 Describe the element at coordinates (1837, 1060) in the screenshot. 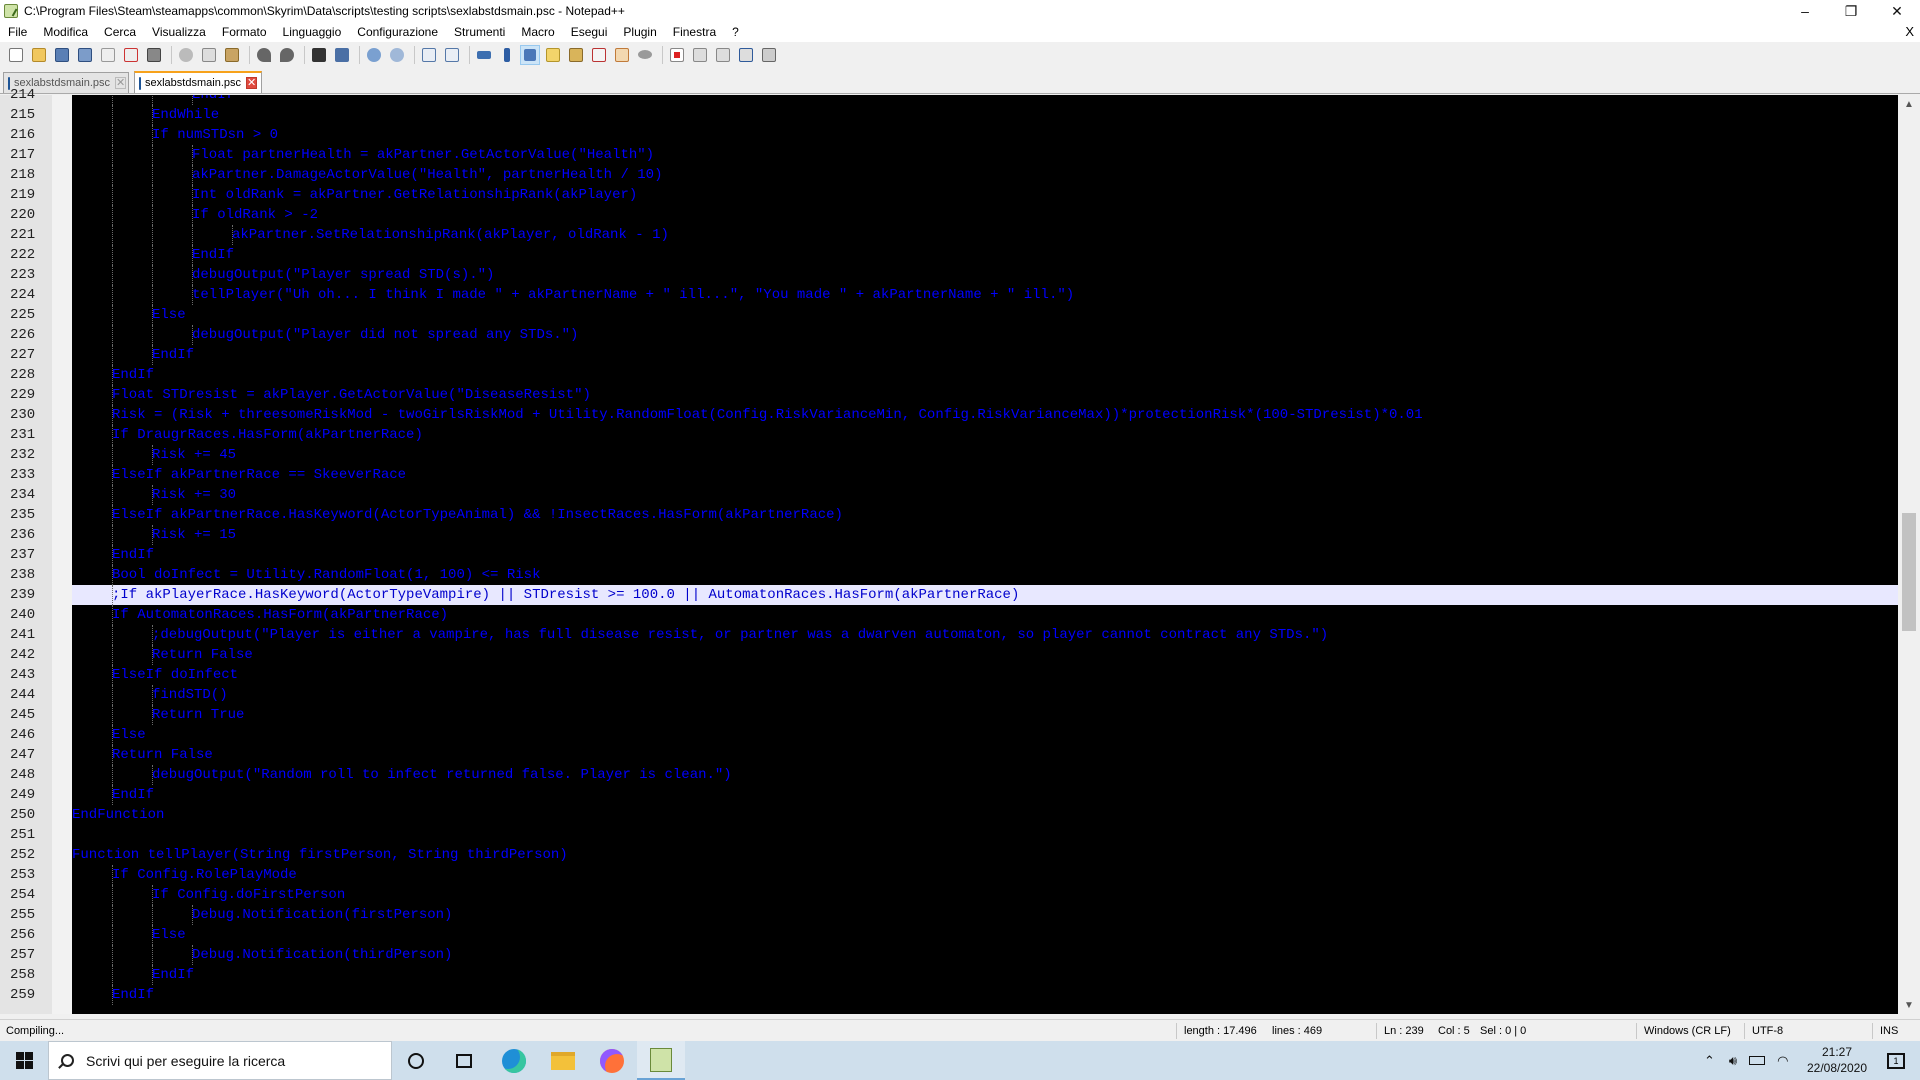

I see `taskbar-clock: 21:27 22/08/2020` at that location.